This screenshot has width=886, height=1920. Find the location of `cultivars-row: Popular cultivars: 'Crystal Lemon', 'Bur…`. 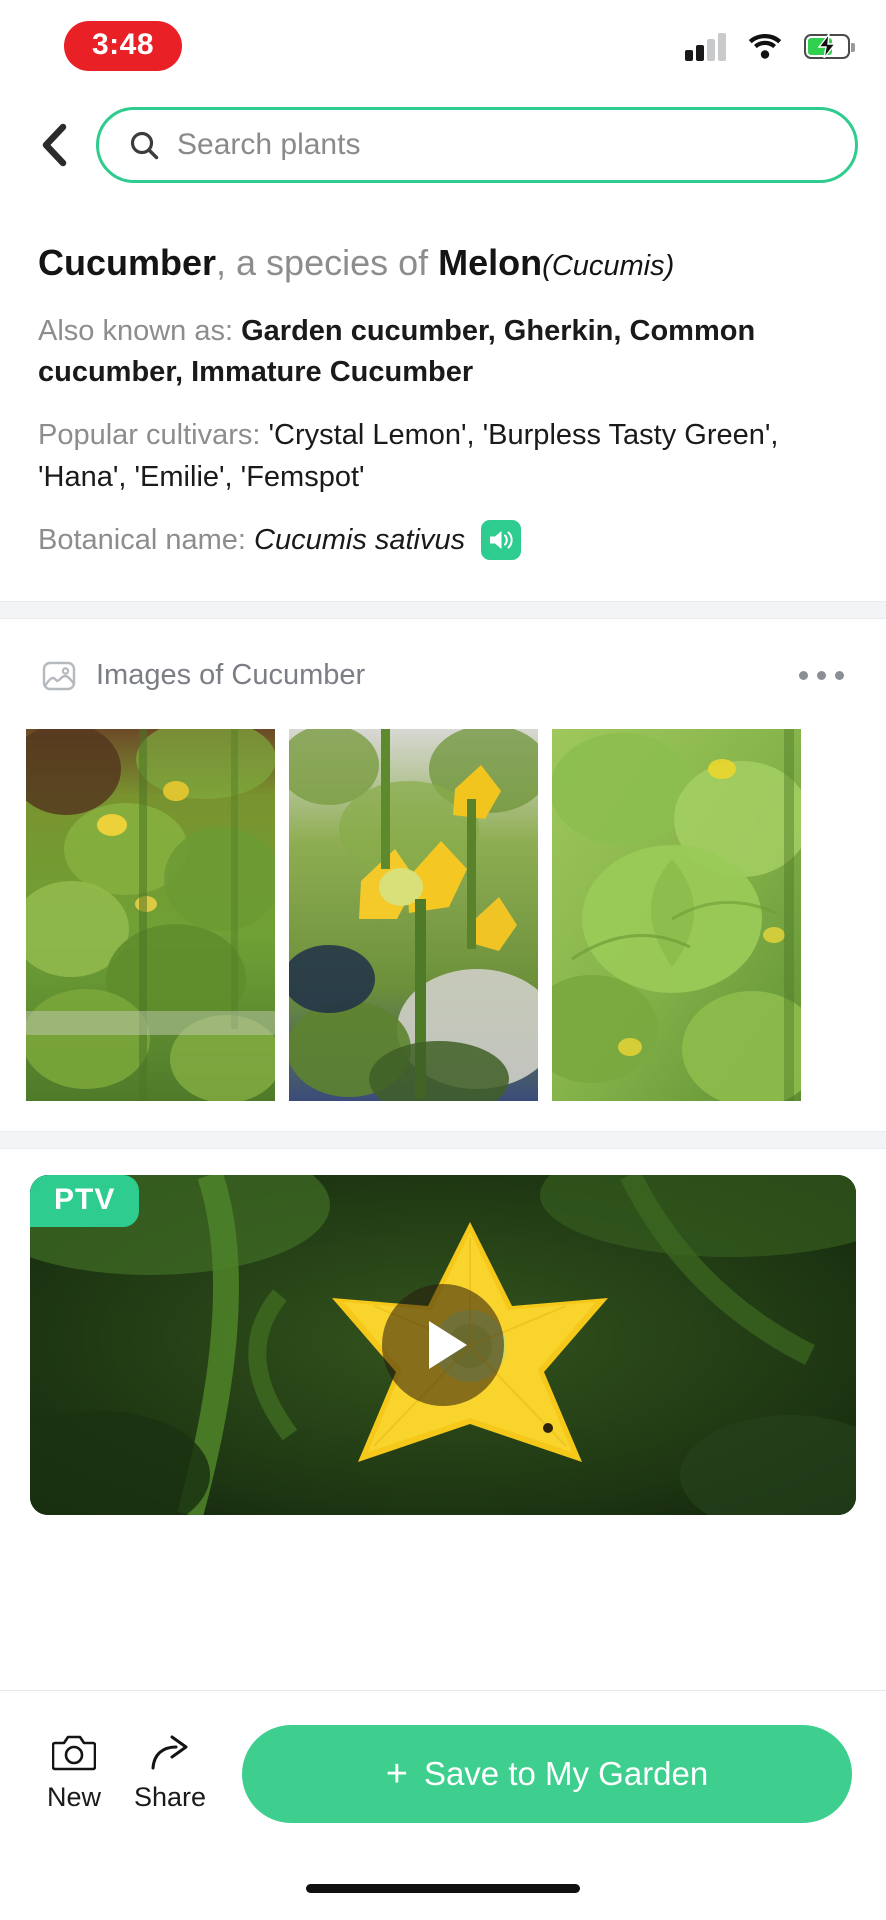

cultivars-row: Popular cultivars: 'Crystal Lemon', 'Bur… is located at coordinates (443, 456).